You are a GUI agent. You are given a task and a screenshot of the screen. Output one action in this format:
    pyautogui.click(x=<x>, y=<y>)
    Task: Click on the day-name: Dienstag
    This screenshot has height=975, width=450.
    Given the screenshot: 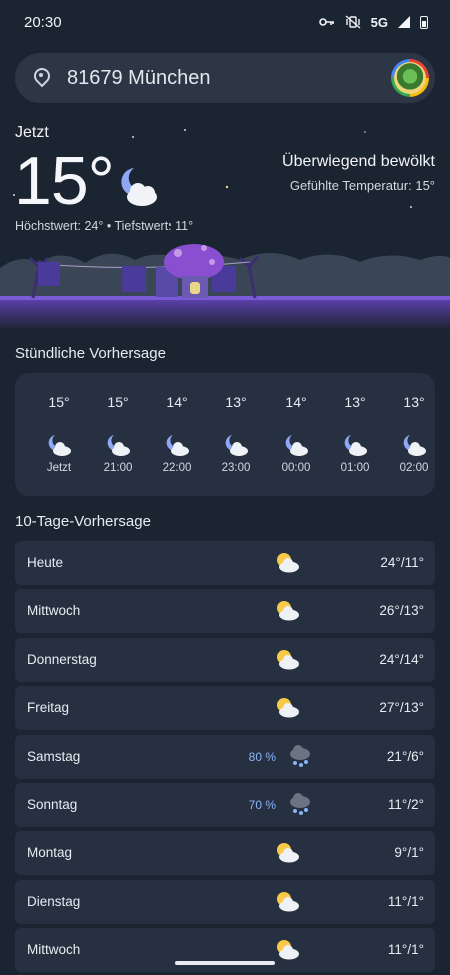 What is the action you would take?
    pyautogui.click(x=54, y=901)
    